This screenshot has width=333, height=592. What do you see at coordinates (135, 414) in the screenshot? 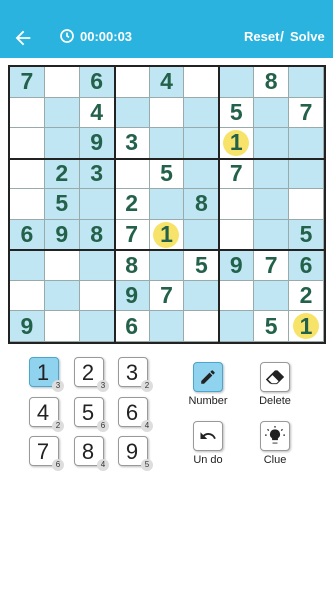
I see `digit-key: 64` at bounding box center [135, 414].